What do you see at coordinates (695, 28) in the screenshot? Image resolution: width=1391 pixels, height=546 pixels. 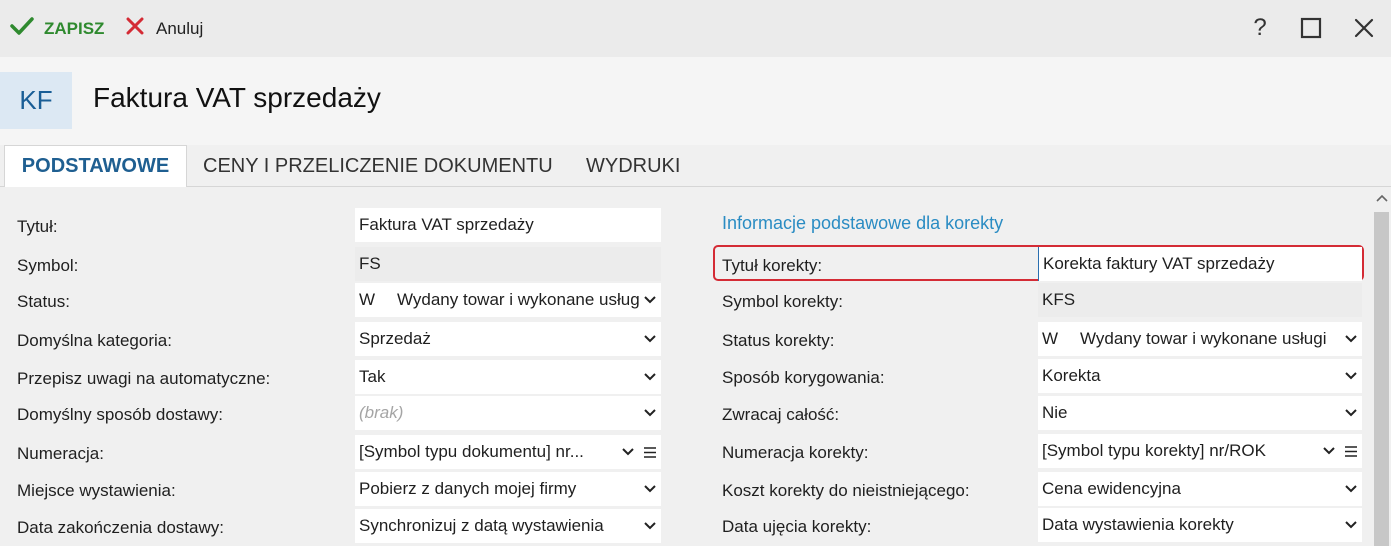 I see `toolbar: ZAPISZ Anuluj ?` at bounding box center [695, 28].